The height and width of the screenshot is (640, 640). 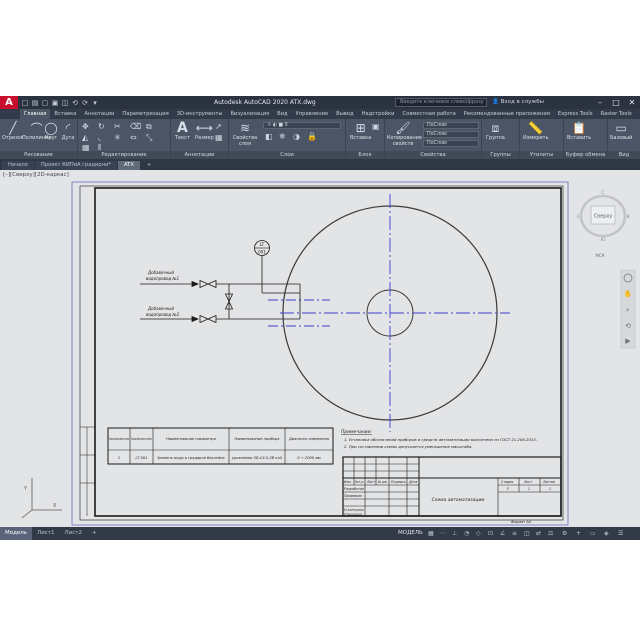 I want to click on circle-tool-button: ◯ Круг, so click(x=51, y=131).